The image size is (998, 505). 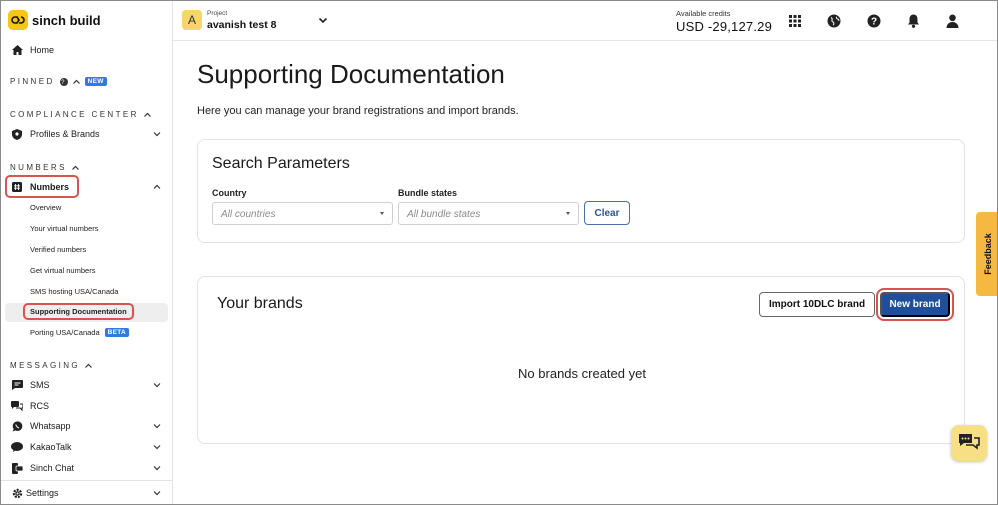 I want to click on sidebar-subitem-virtual-numbers: Your virtual numbers, so click(x=64, y=228).